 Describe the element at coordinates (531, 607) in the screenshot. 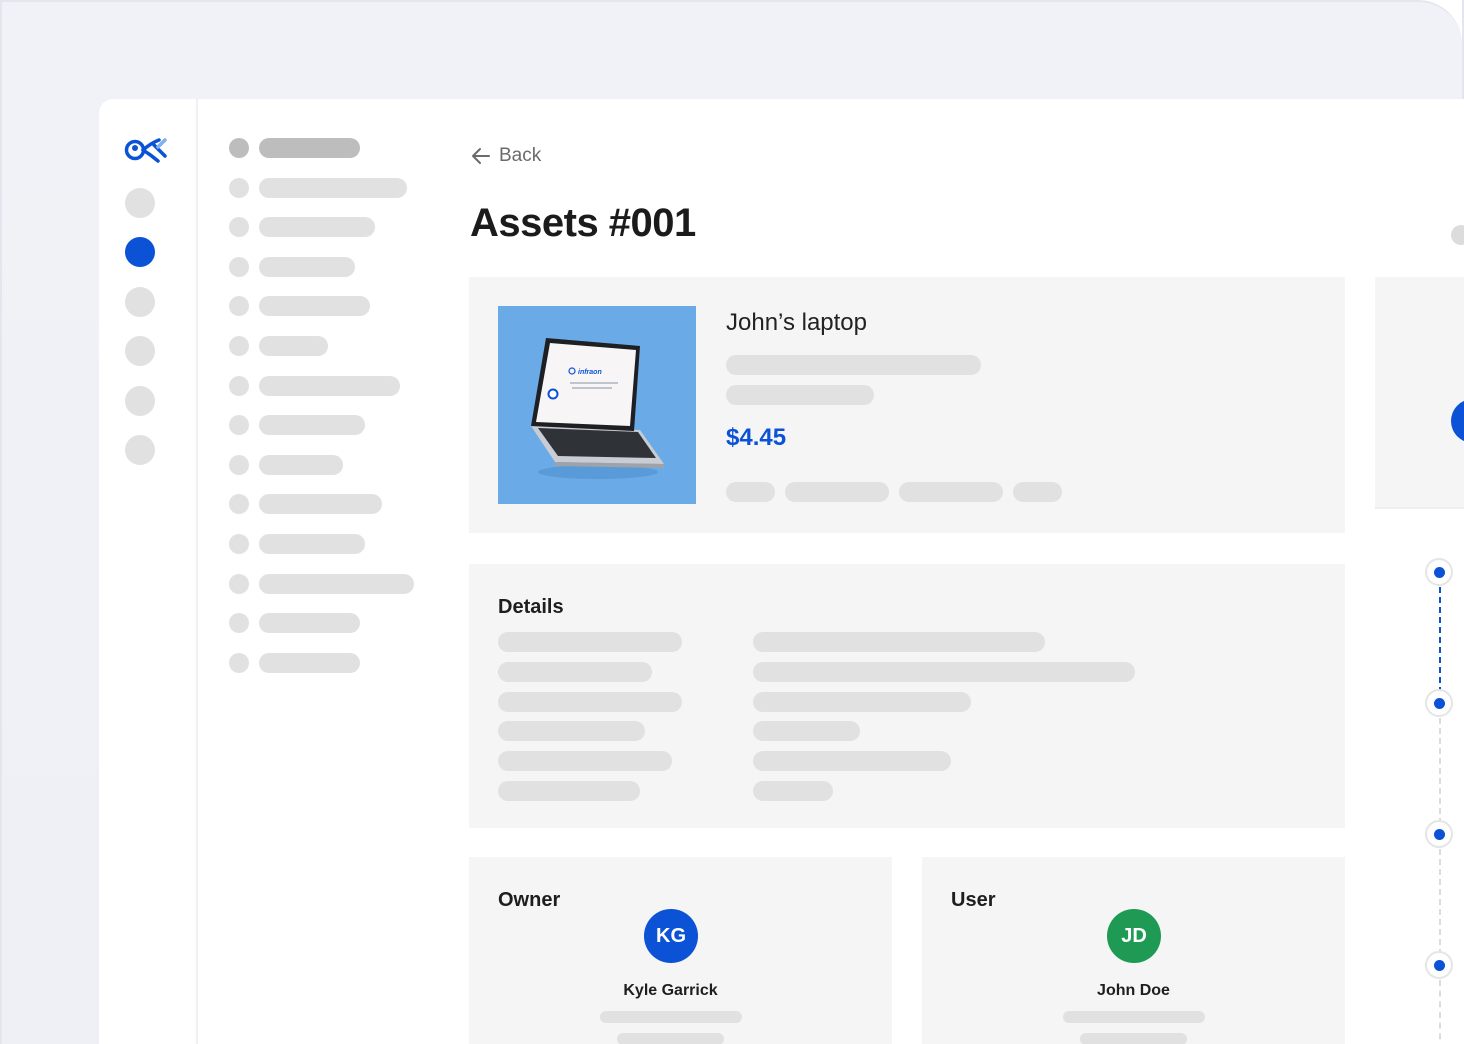

I see `details-heading: Details` at that location.